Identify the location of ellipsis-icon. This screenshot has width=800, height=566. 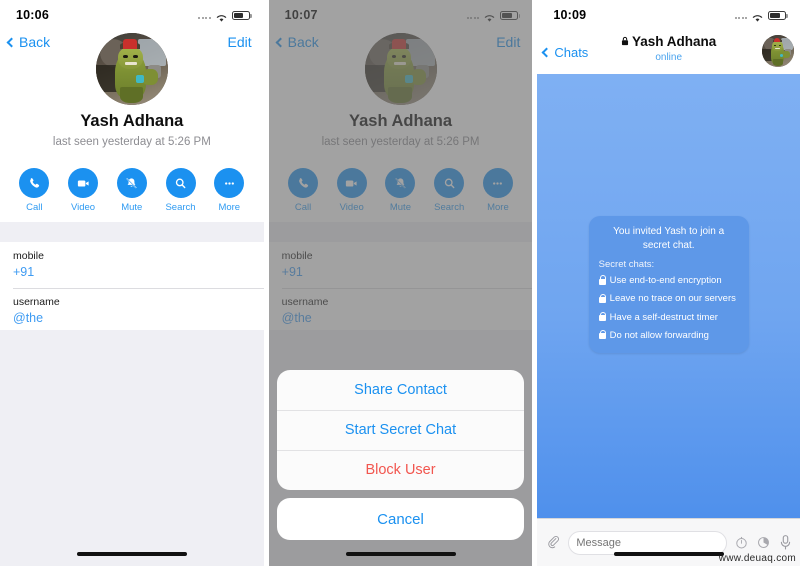
(229, 183).